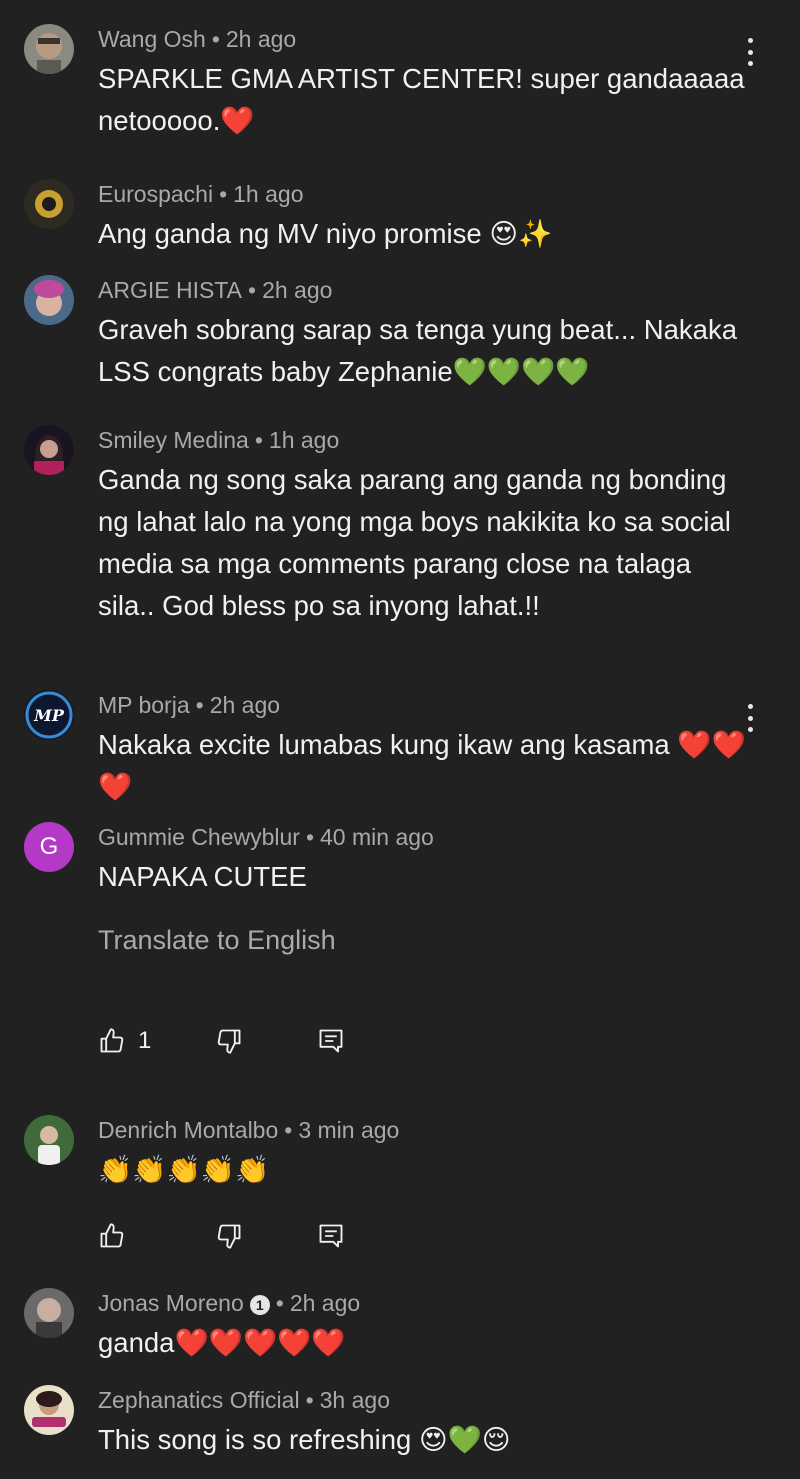  What do you see at coordinates (259, 1305) in the screenshot?
I see `member-badge-icon: 1` at bounding box center [259, 1305].